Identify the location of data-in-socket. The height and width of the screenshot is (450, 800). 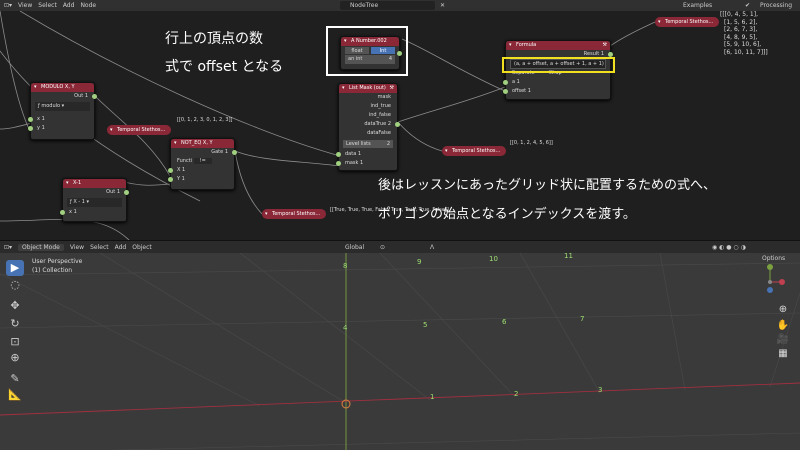
(338, 154).